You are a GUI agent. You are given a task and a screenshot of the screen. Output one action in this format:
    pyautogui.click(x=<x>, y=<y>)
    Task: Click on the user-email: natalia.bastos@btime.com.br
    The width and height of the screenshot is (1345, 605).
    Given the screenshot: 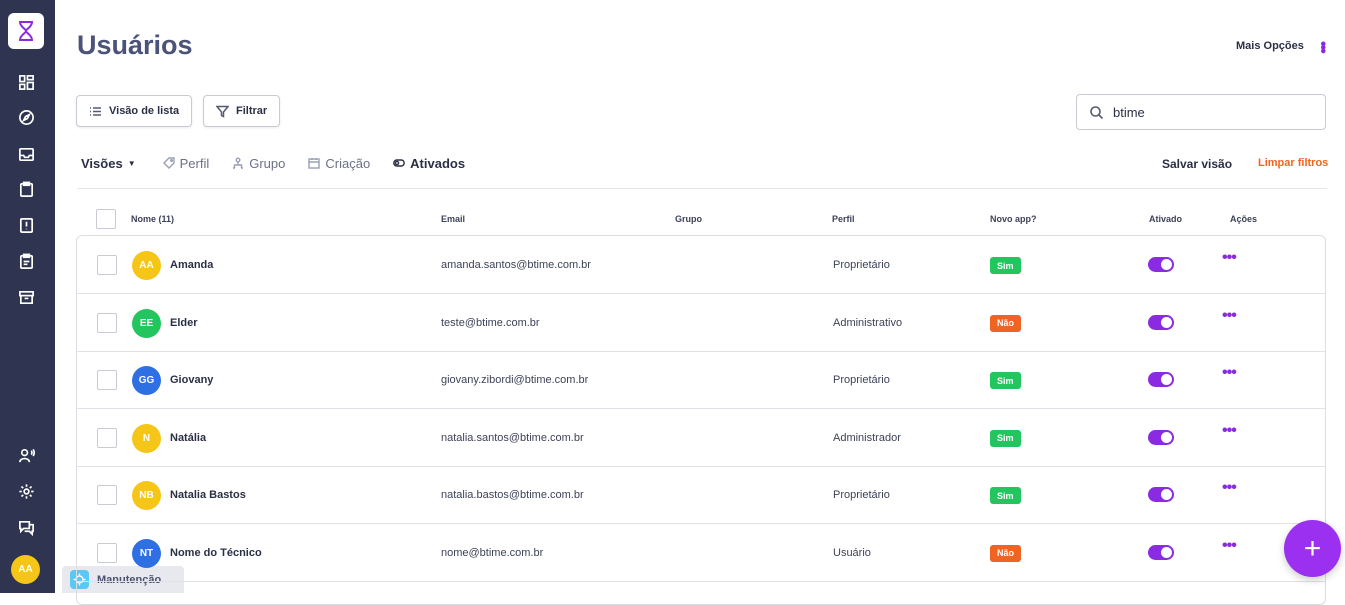 What is the action you would take?
    pyautogui.click(x=512, y=495)
    